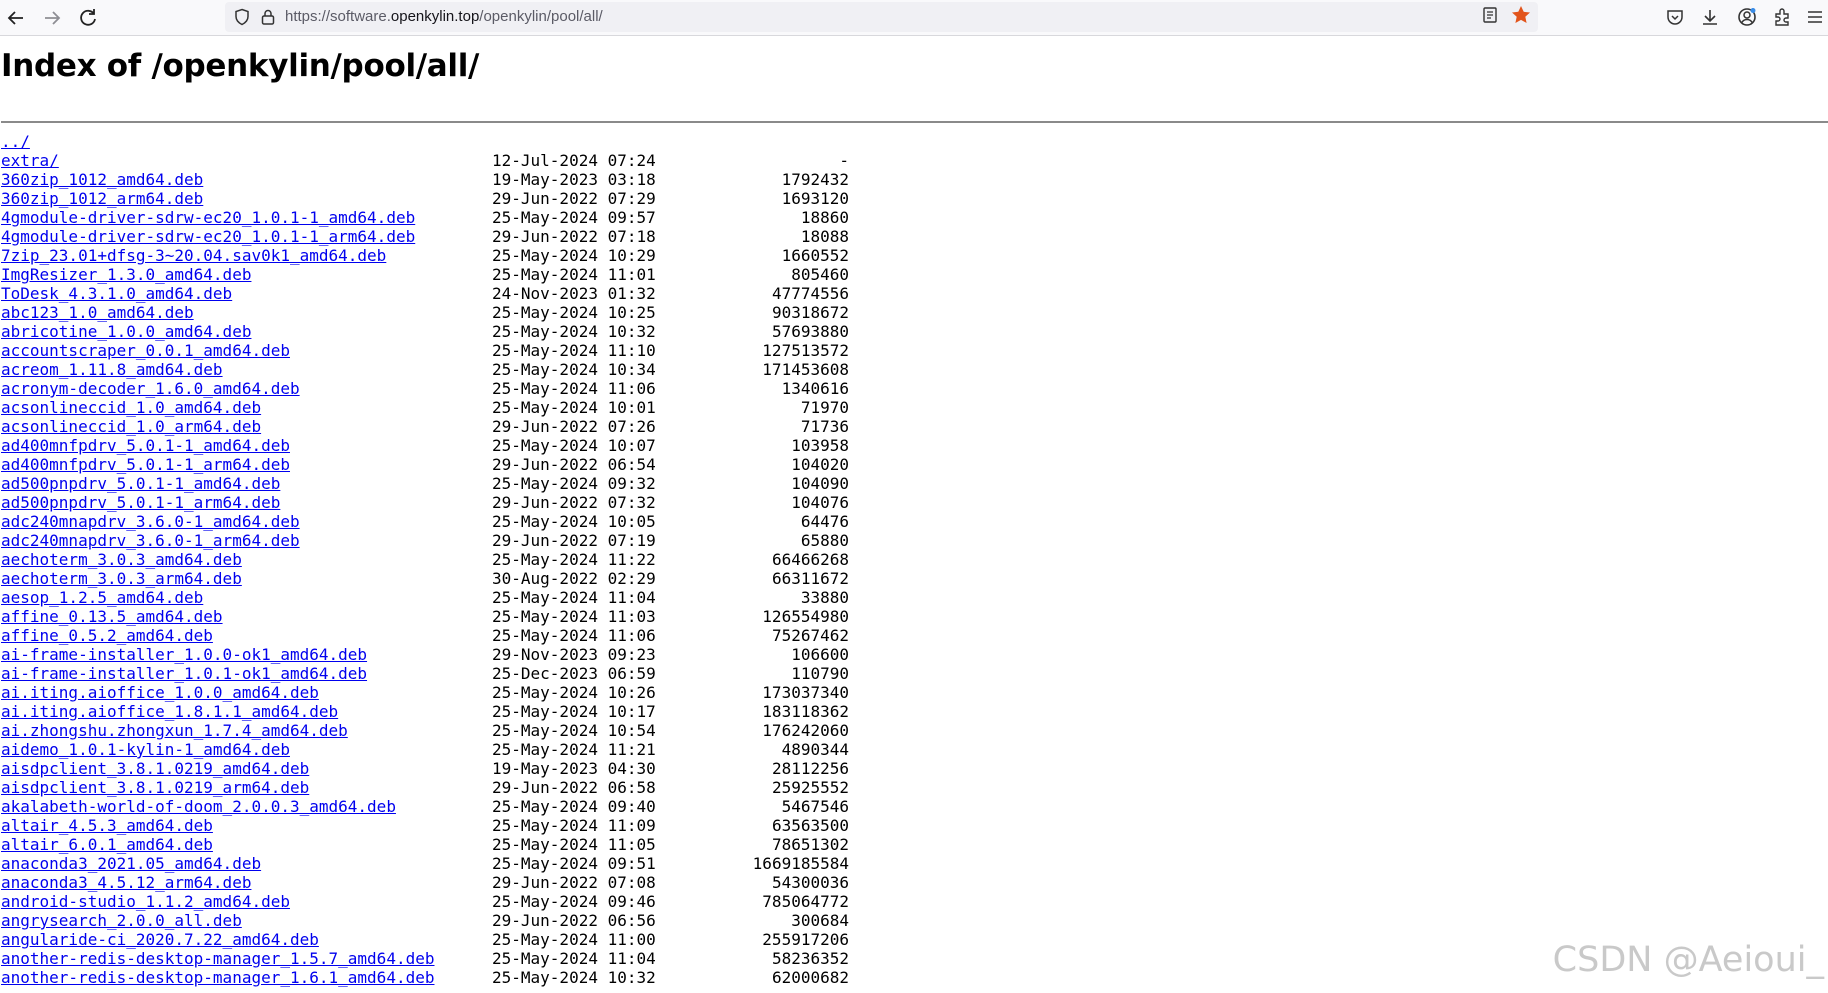 The image size is (1828, 993). What do you see at coordinates (52, 18) in the screenshot?
I see `forward-arrow-icon` at bounding box center [52, 18].